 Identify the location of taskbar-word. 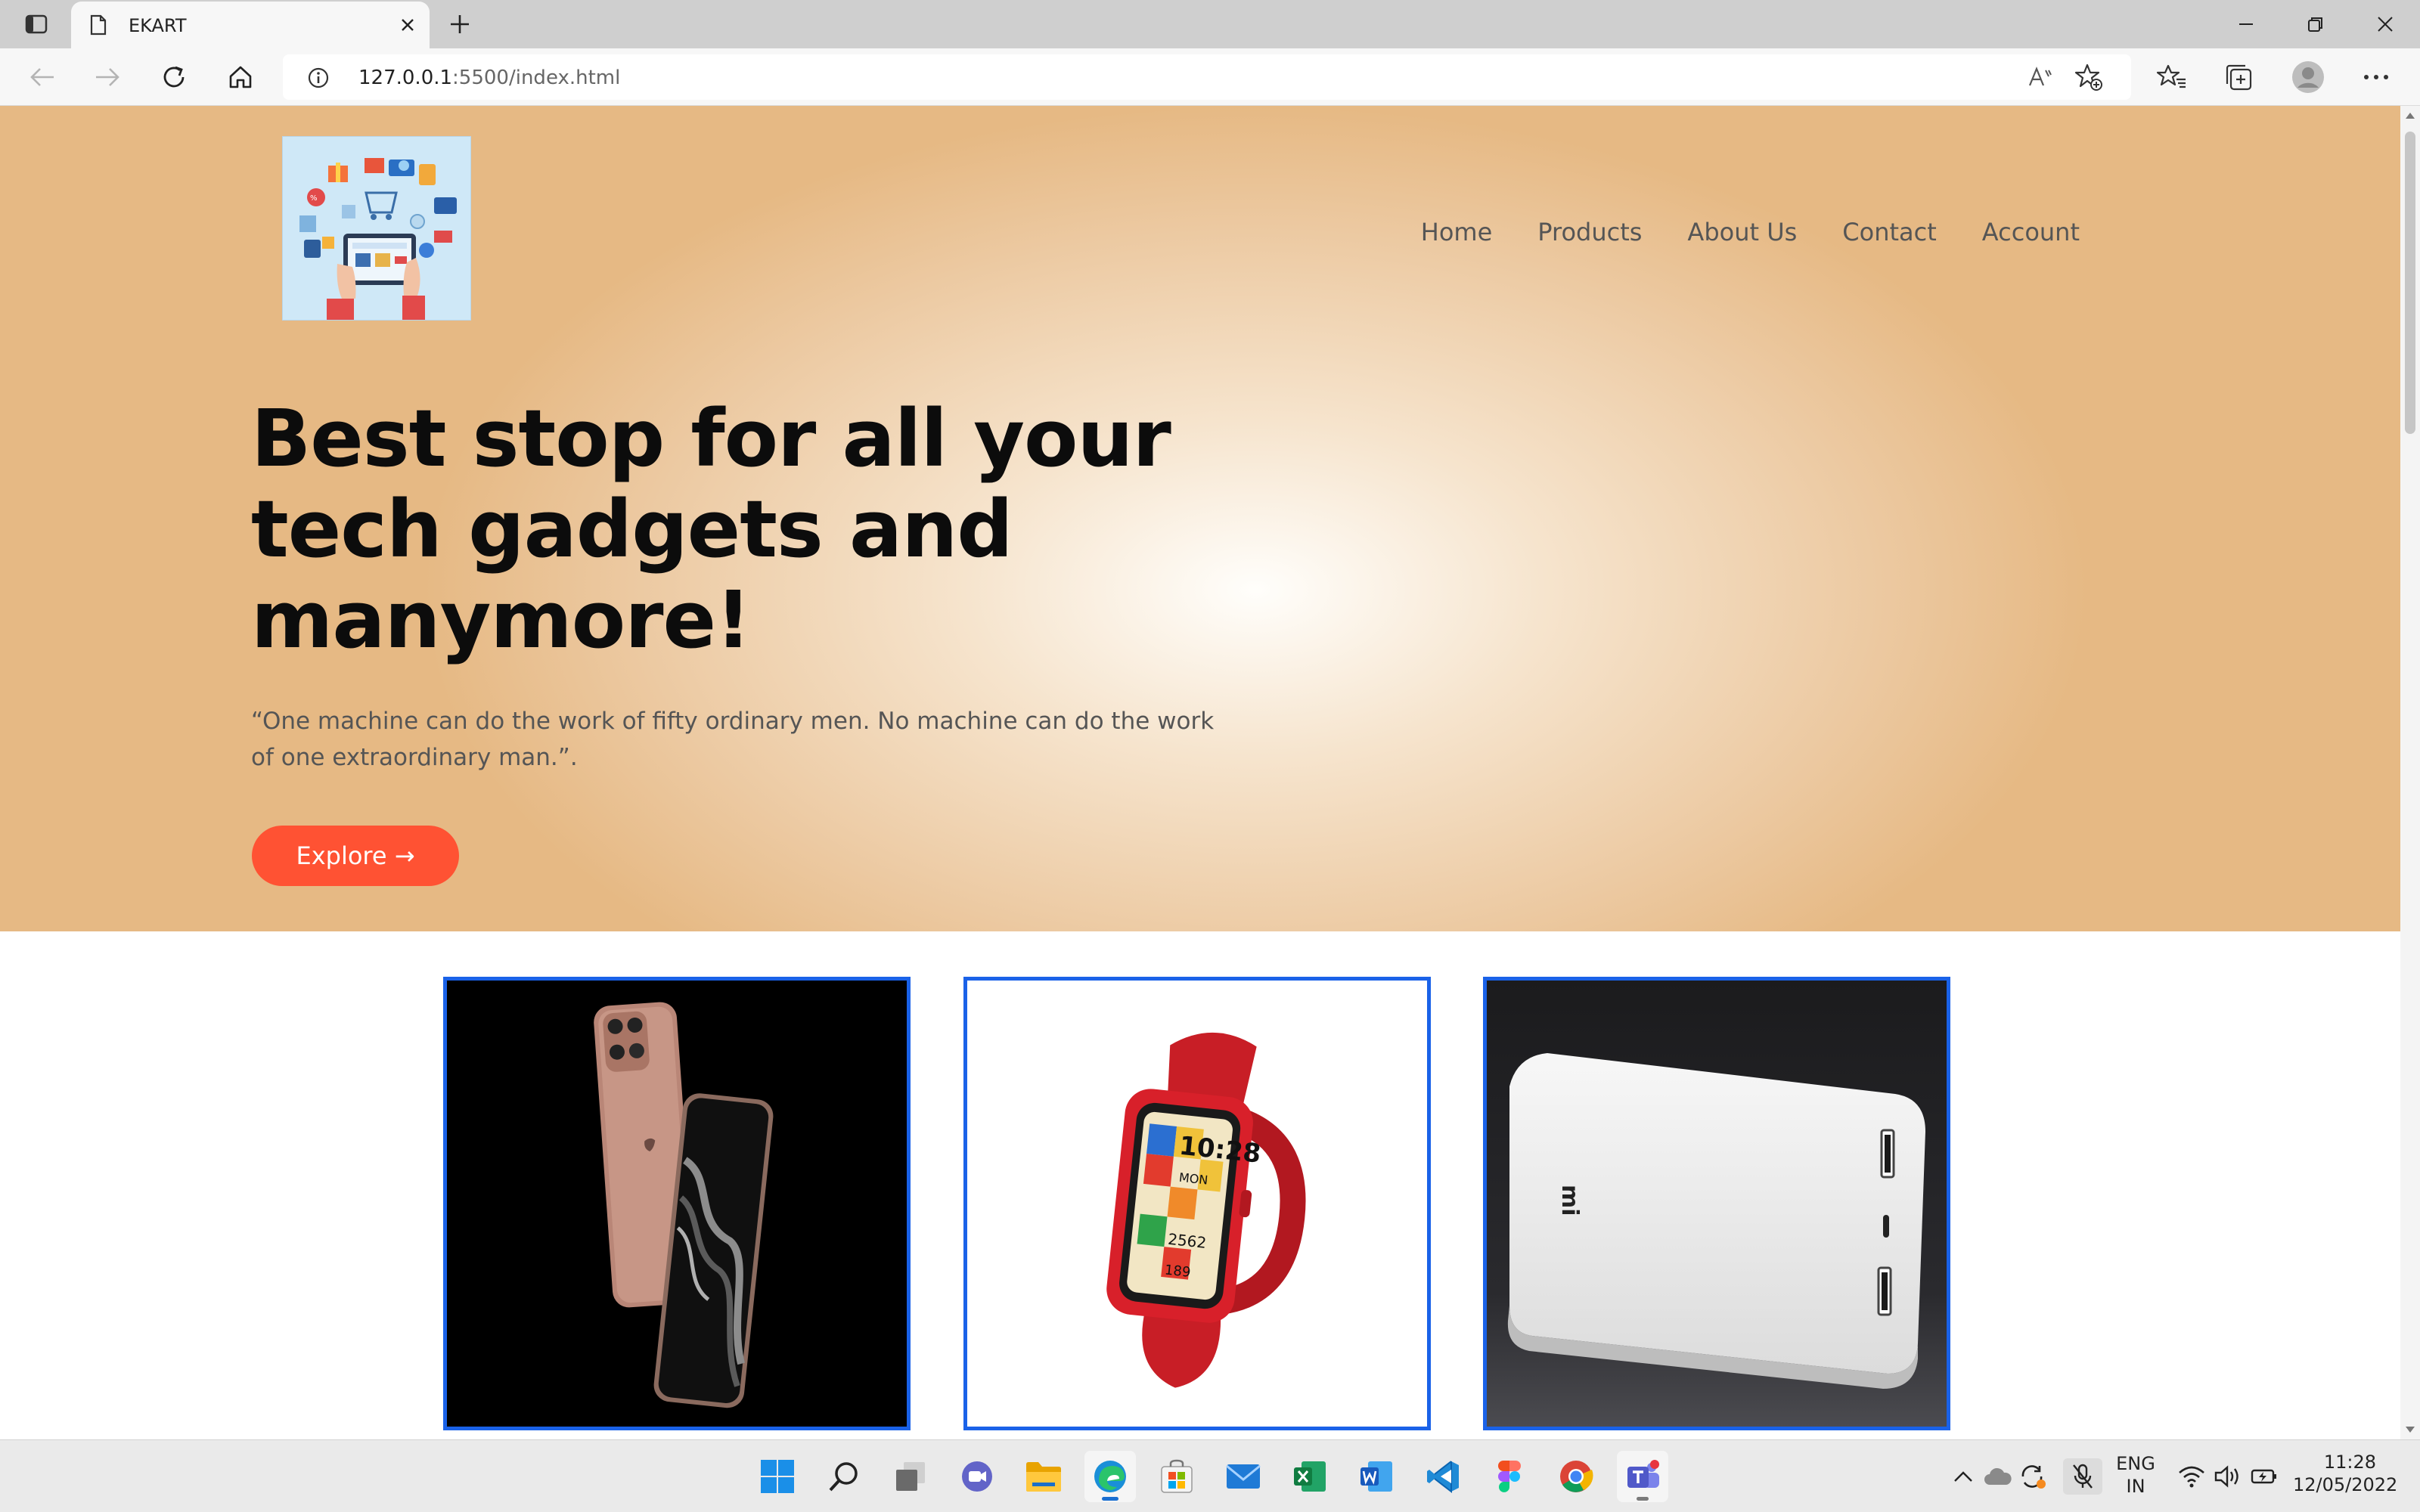
(1376, 1476).